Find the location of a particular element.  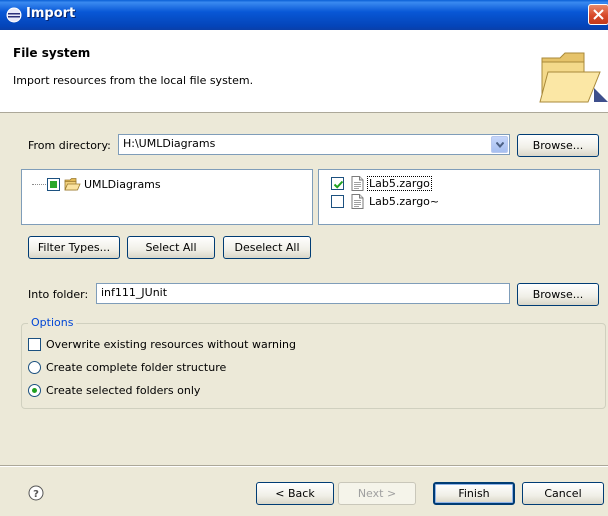

close-icon is located at coordinates (598, 14).